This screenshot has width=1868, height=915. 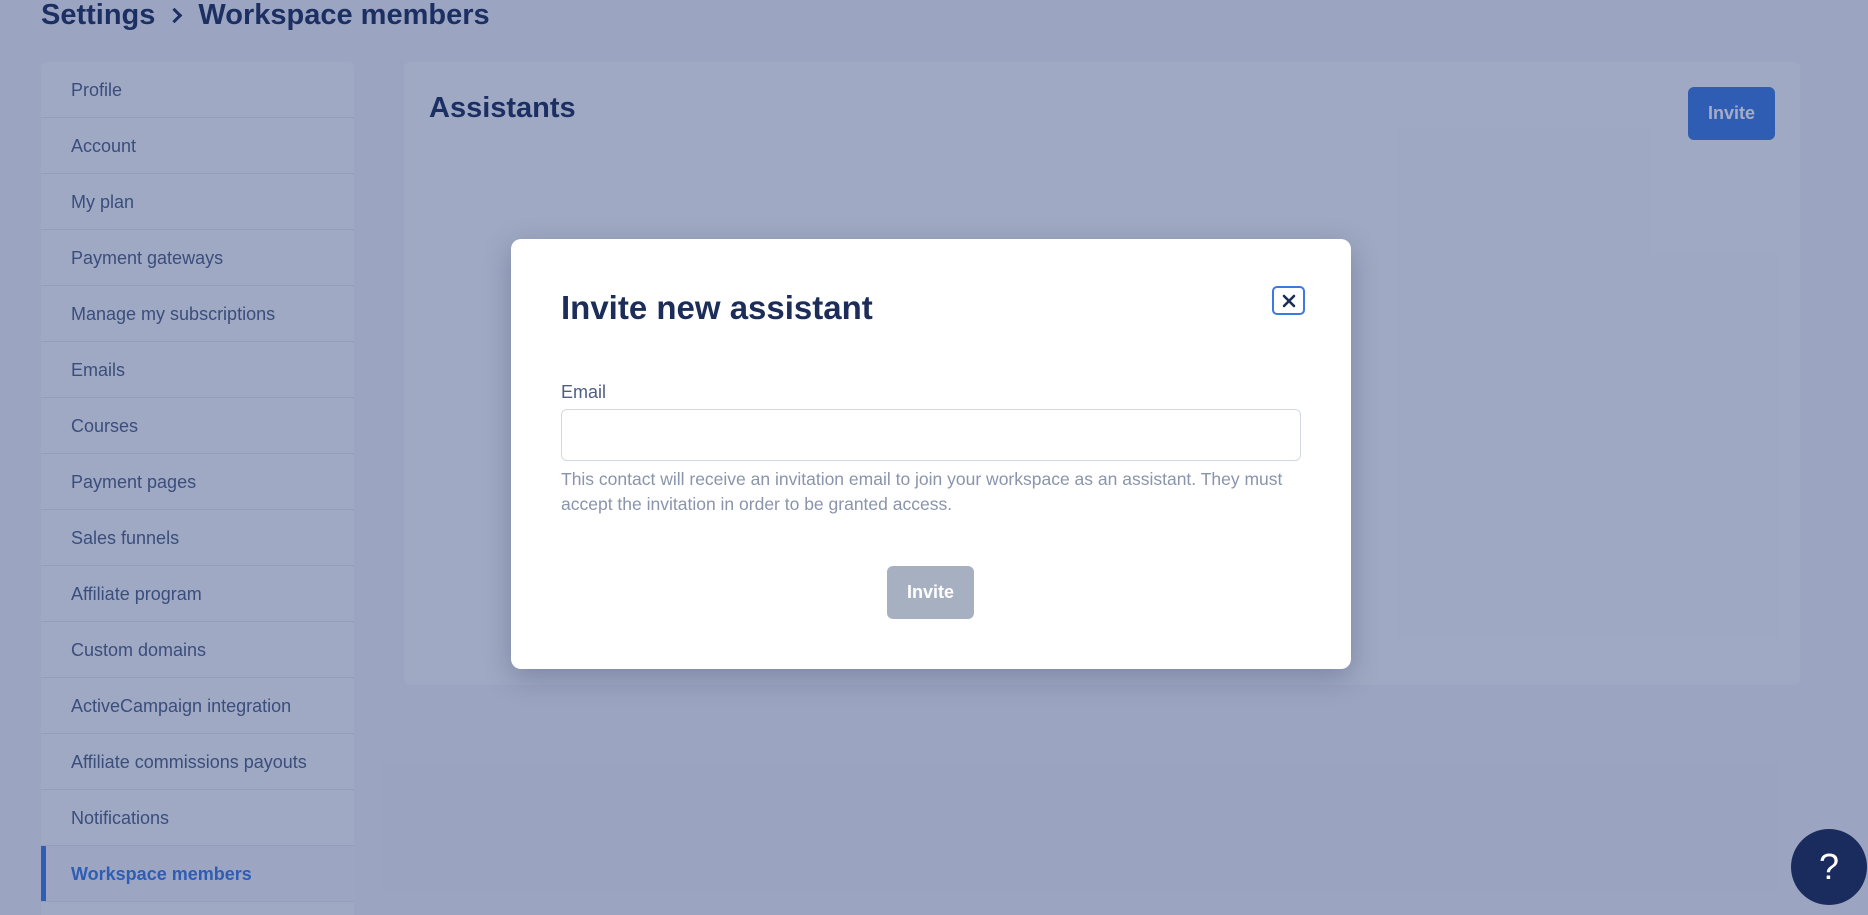 I want to click on modal-title: Invite new assistant, so click(x=717, y=307).